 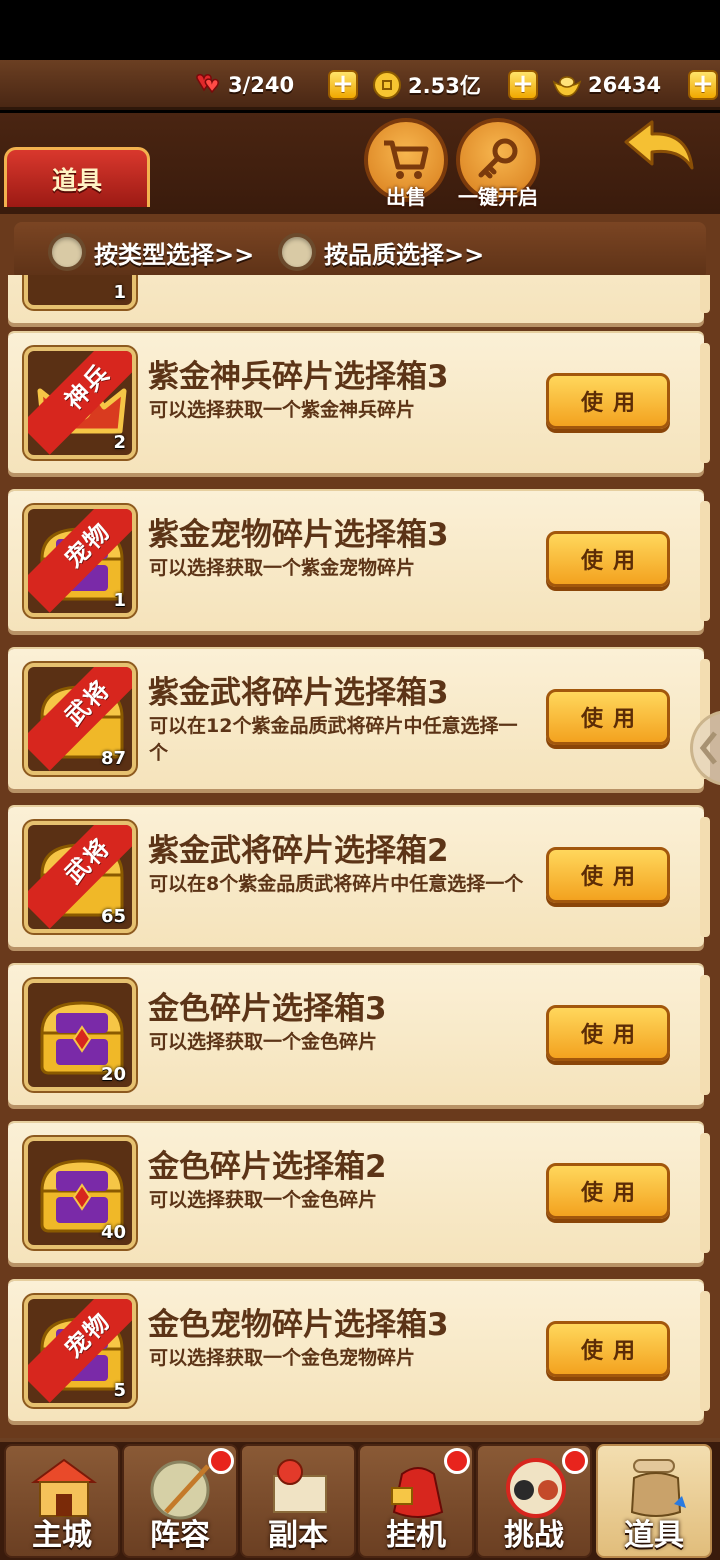 What do you see at coordinates (298, 1325) in the screenshot?
I see `item-name: 金色宠物碎片选择箱3` at bounding box center [298, 1325].